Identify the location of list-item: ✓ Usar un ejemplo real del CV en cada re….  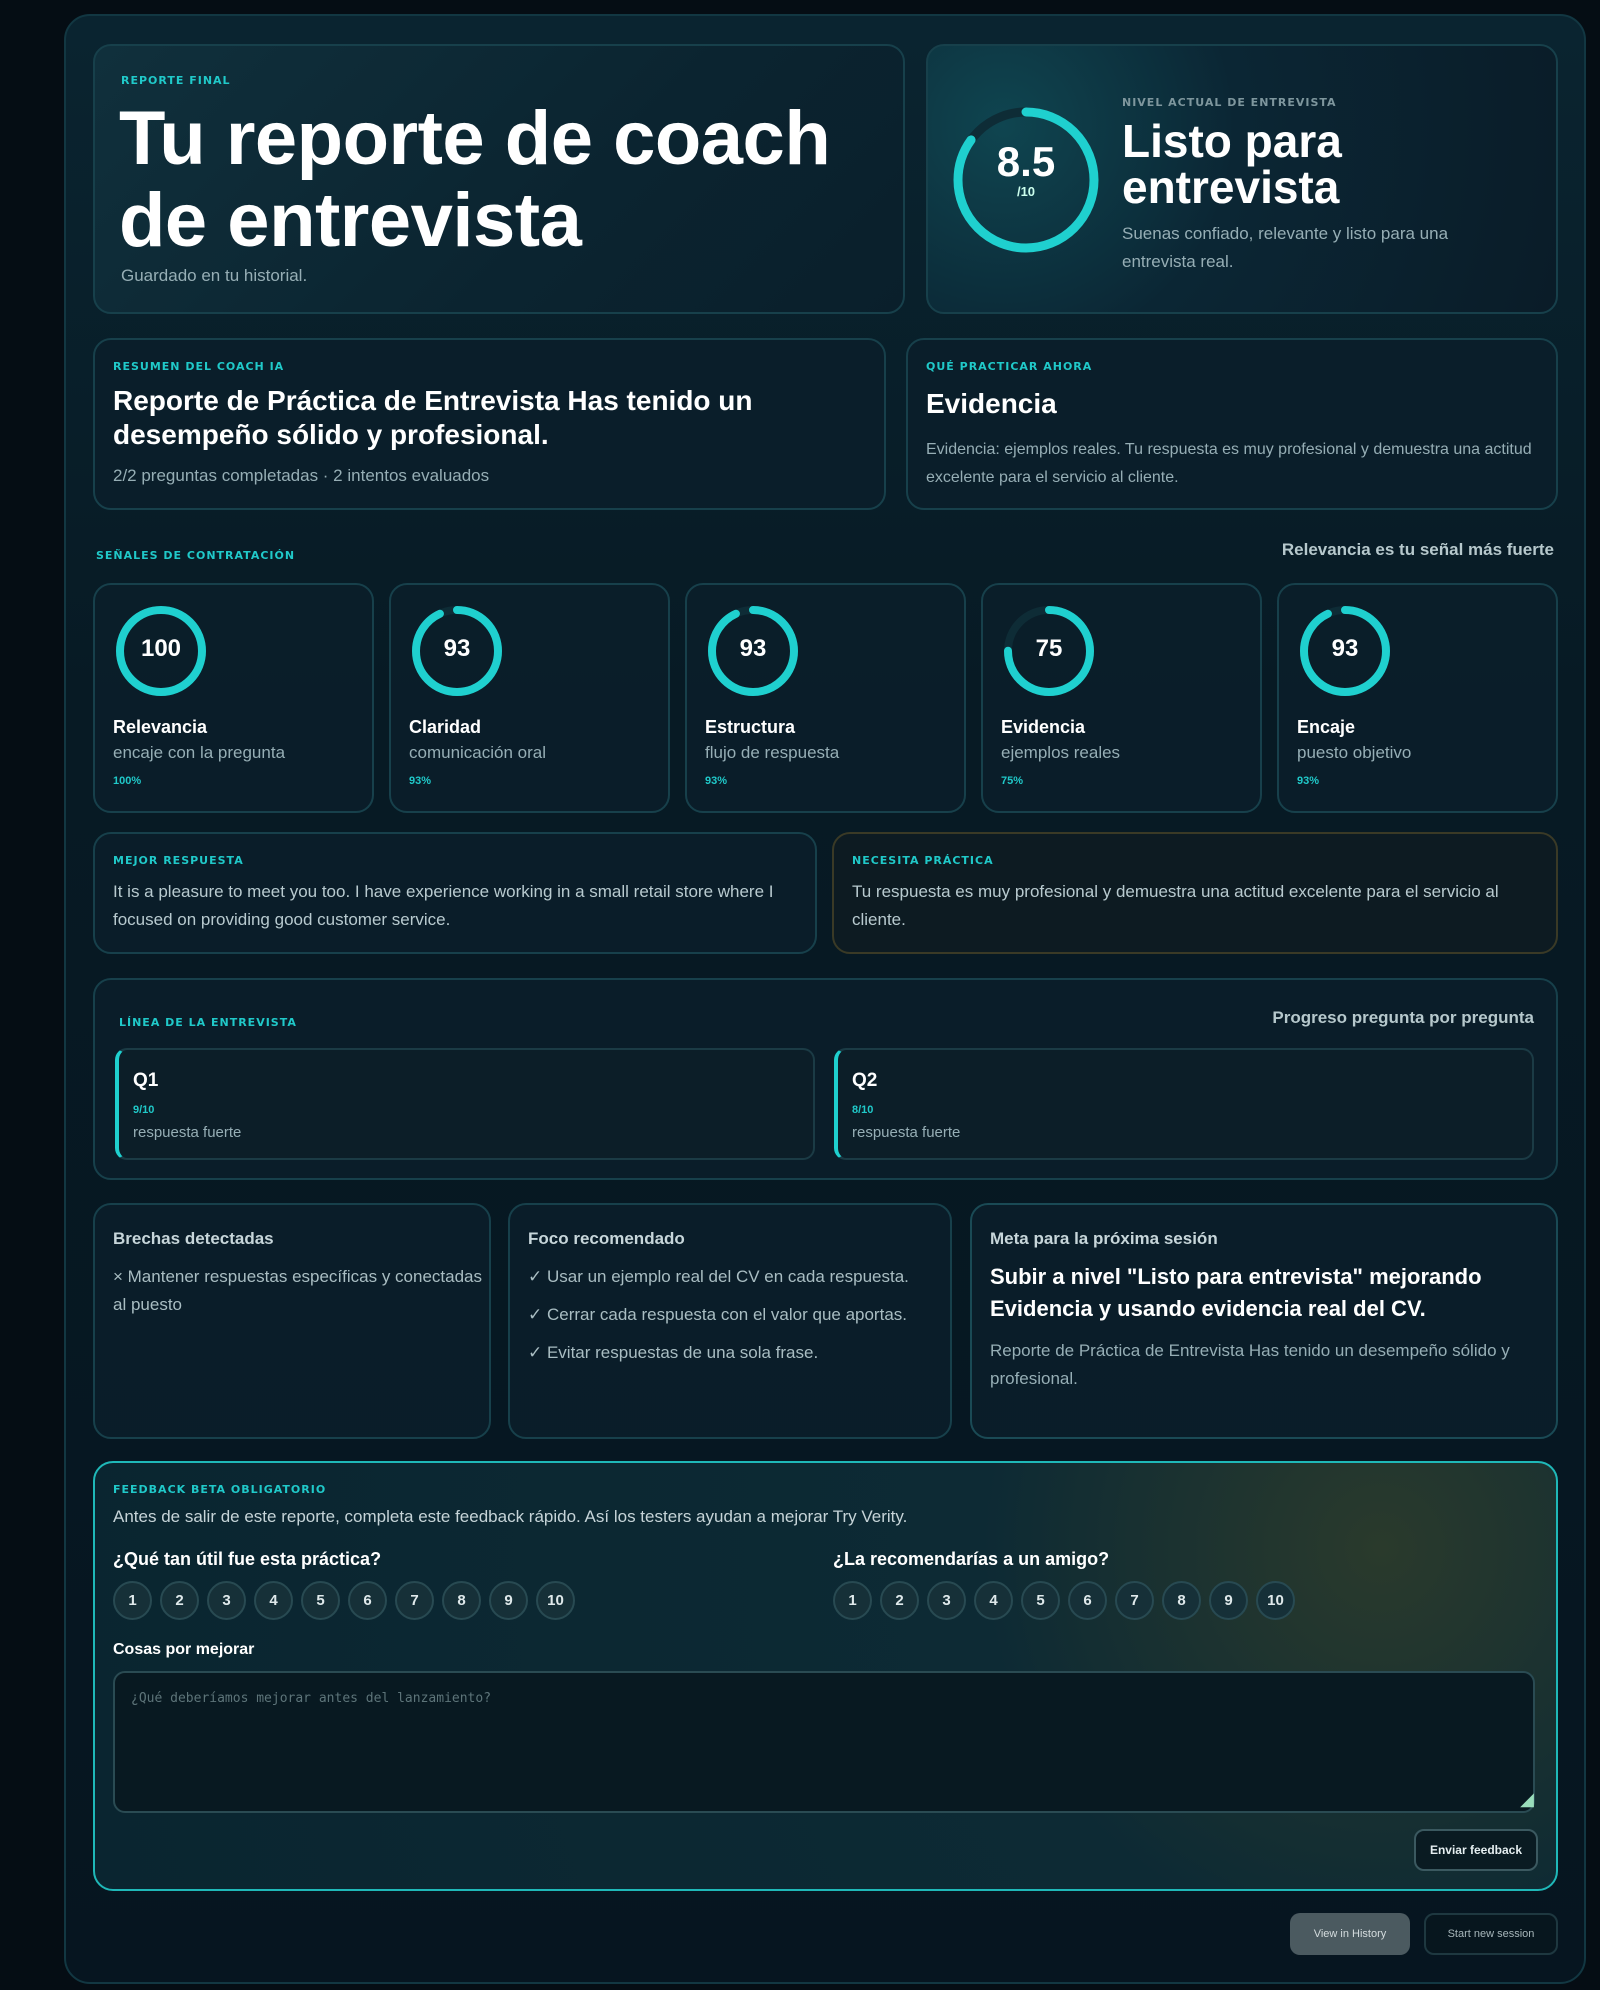
(718, 1276).